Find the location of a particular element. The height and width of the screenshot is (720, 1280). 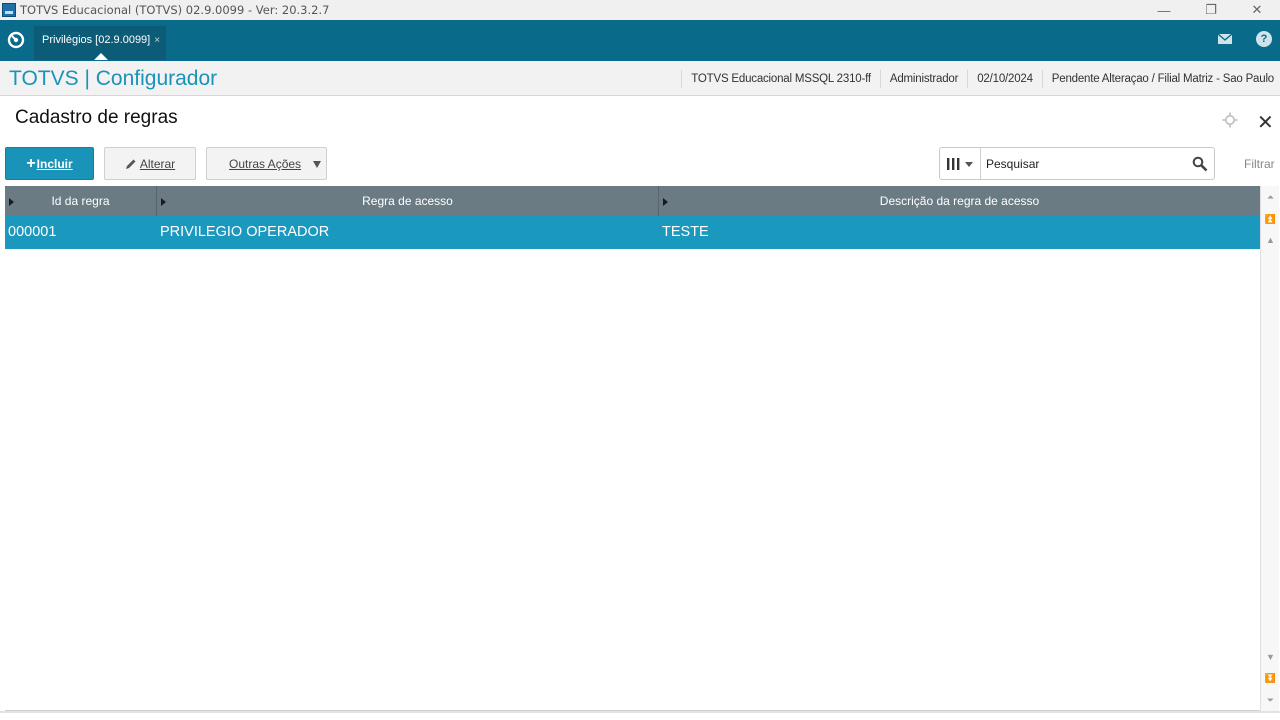

cell-descricao: TESTE is located at coordinates (685, 232).